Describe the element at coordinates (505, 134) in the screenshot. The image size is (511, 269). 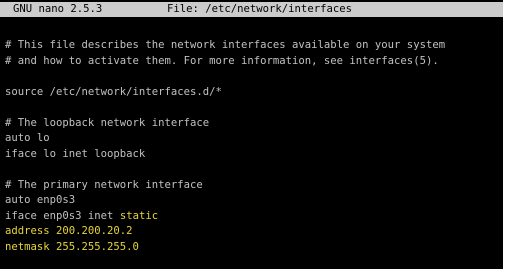
I see `window-edge` at that location.